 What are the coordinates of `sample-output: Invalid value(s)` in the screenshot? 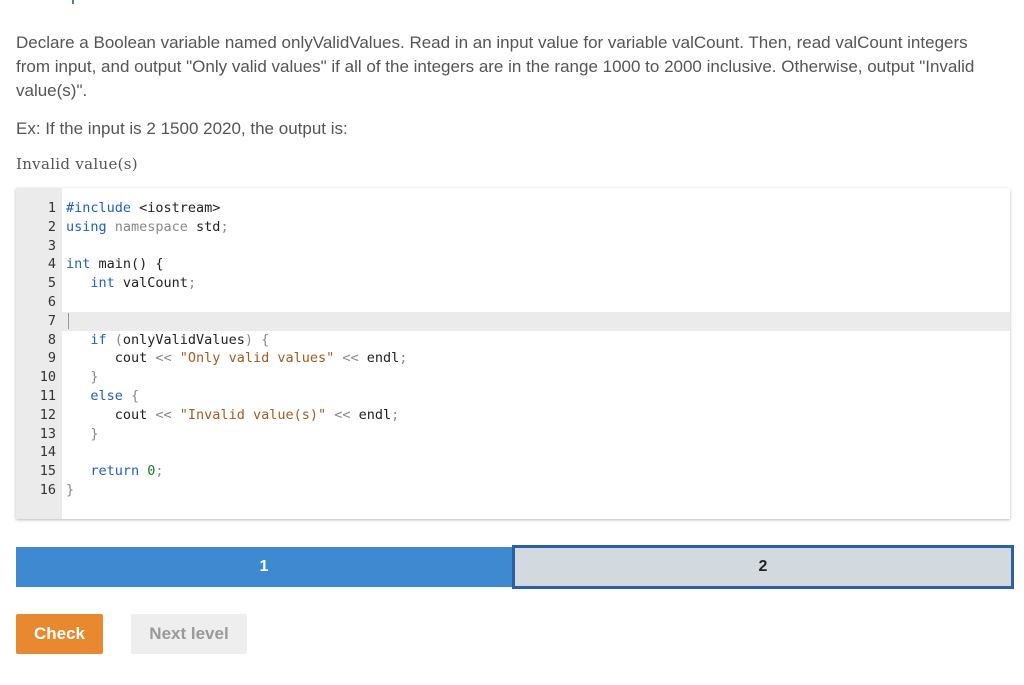 It's located at (77, 164).